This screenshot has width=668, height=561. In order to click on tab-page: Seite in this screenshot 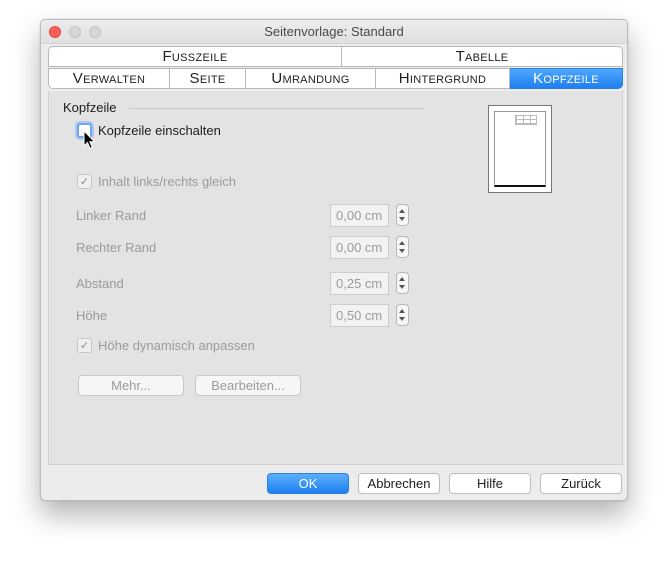, I will do `click(208, 78)`.